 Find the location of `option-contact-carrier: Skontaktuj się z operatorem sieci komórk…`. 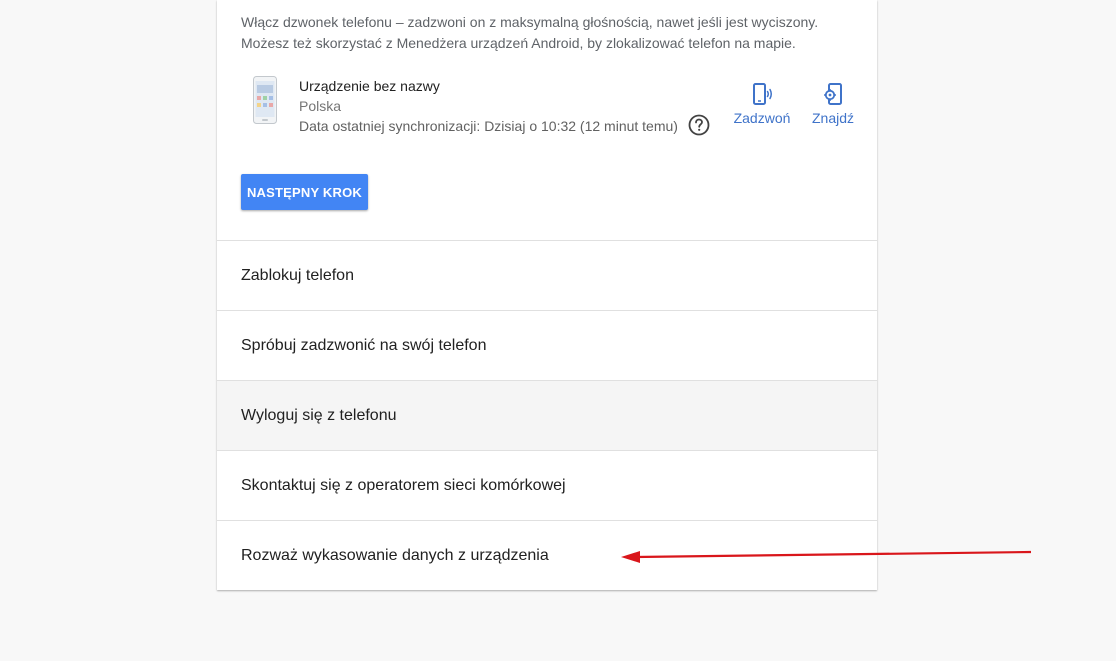

option-contact-carrier: Skontaktuj się z operatorem sieci komórk… is located at coordinates (547, 485).